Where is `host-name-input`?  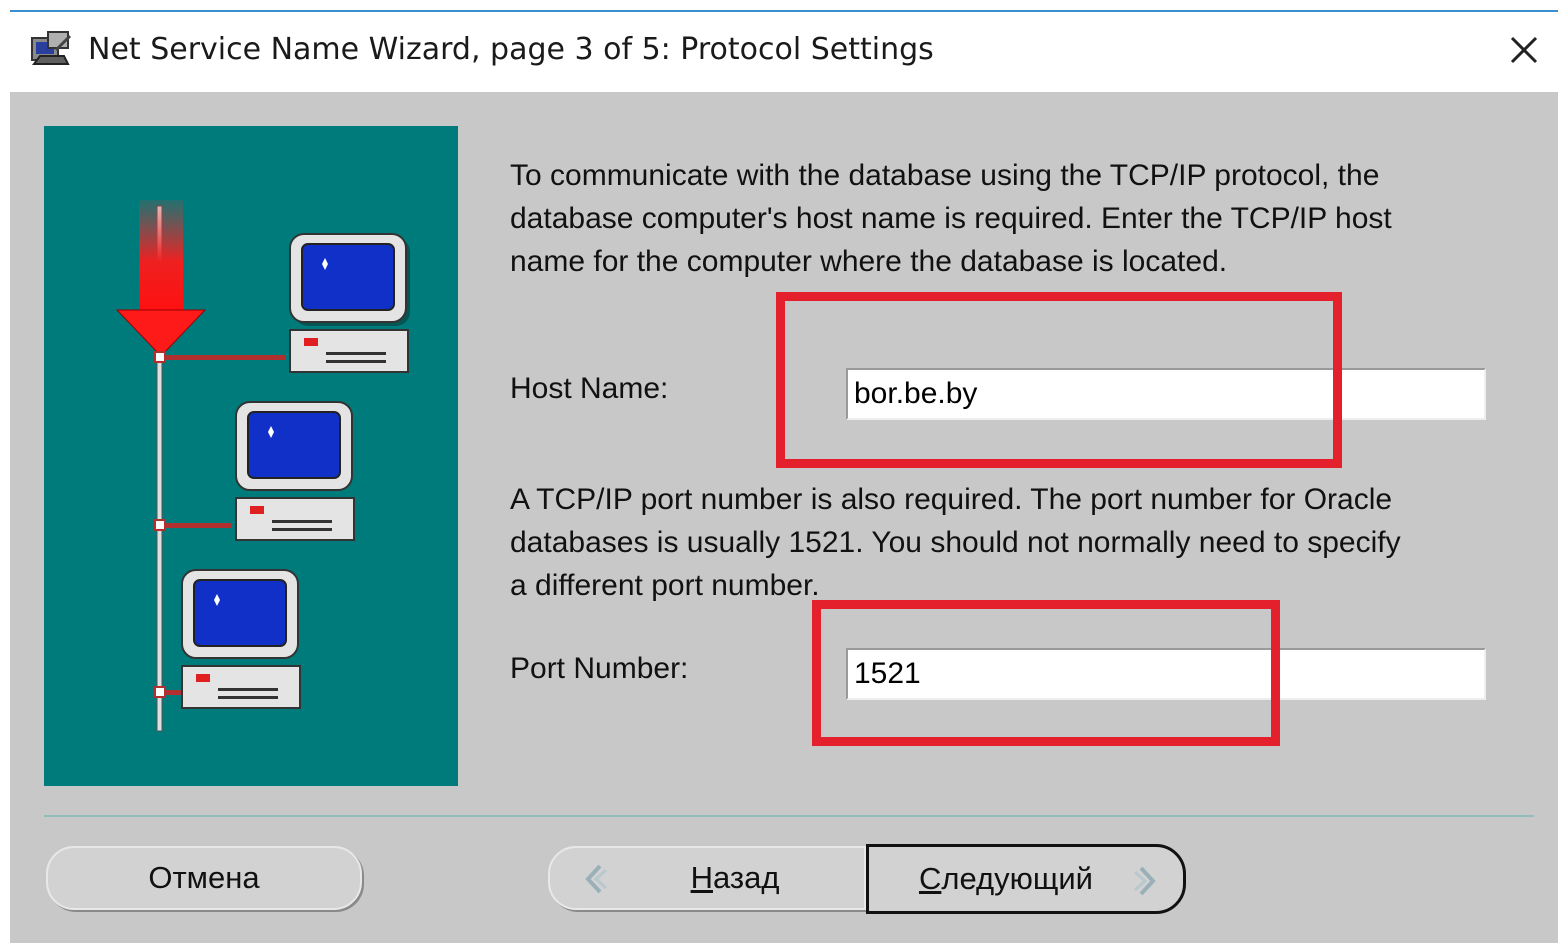
host-name-input is located at coordinates (1166, 394).